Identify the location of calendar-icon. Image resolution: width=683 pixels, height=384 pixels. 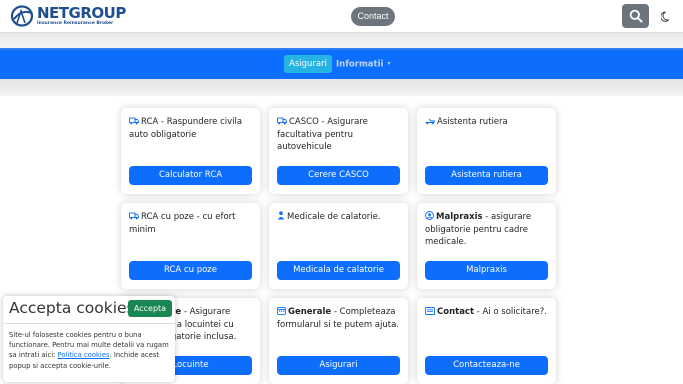
(281, 312).